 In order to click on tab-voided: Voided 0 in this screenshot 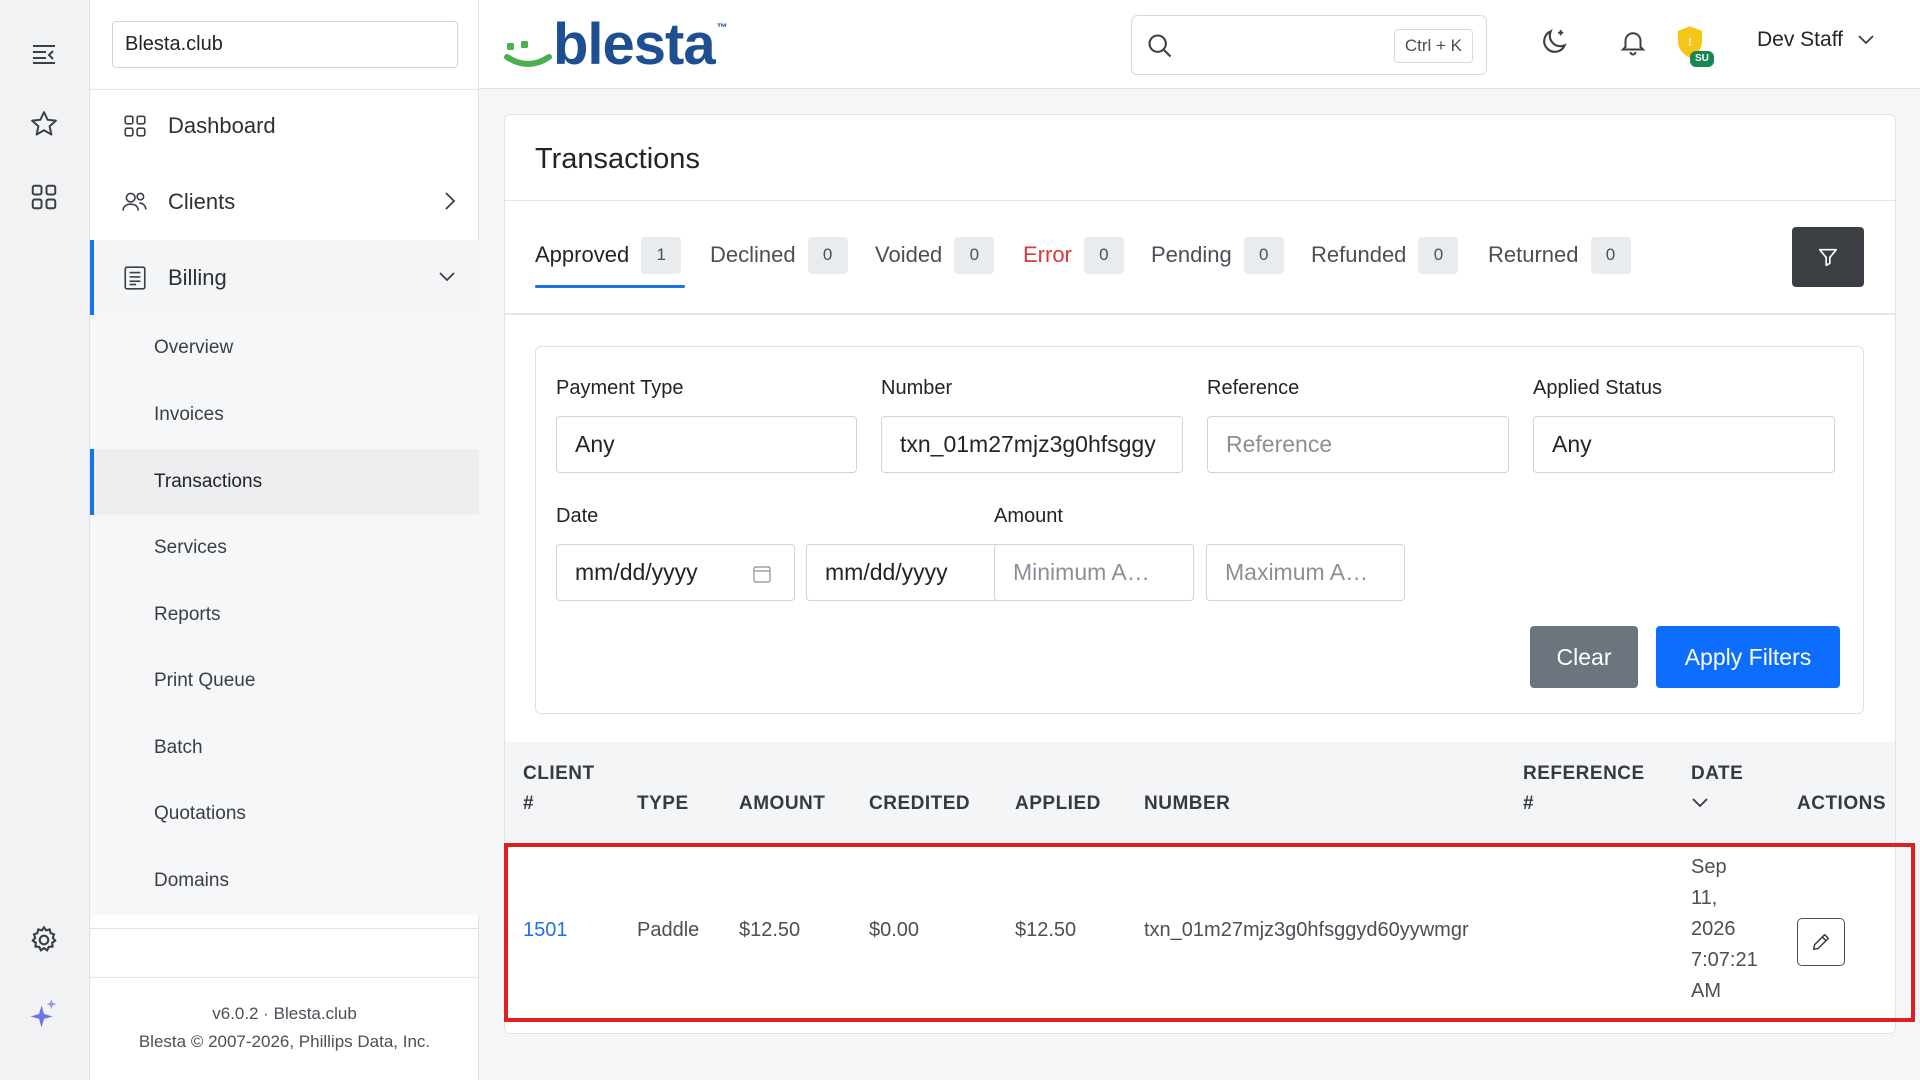, I will do `click(935, 255)`.